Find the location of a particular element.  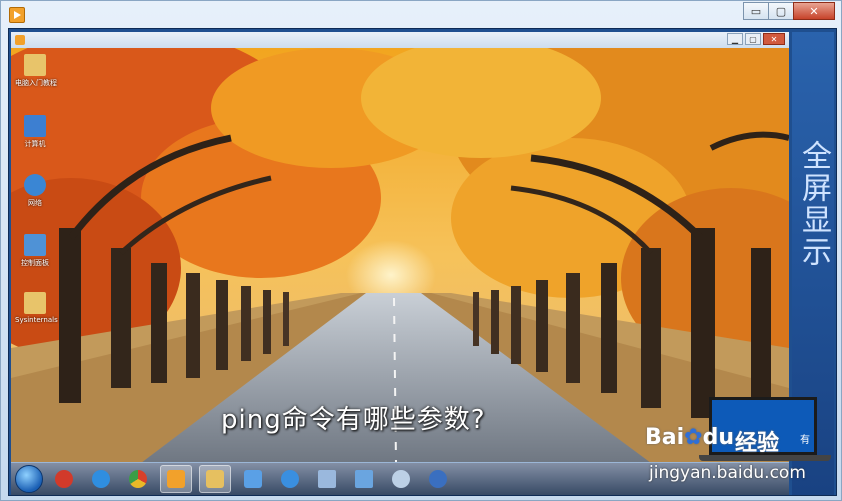

taskbar-qq is located at coordinates (290, 479).